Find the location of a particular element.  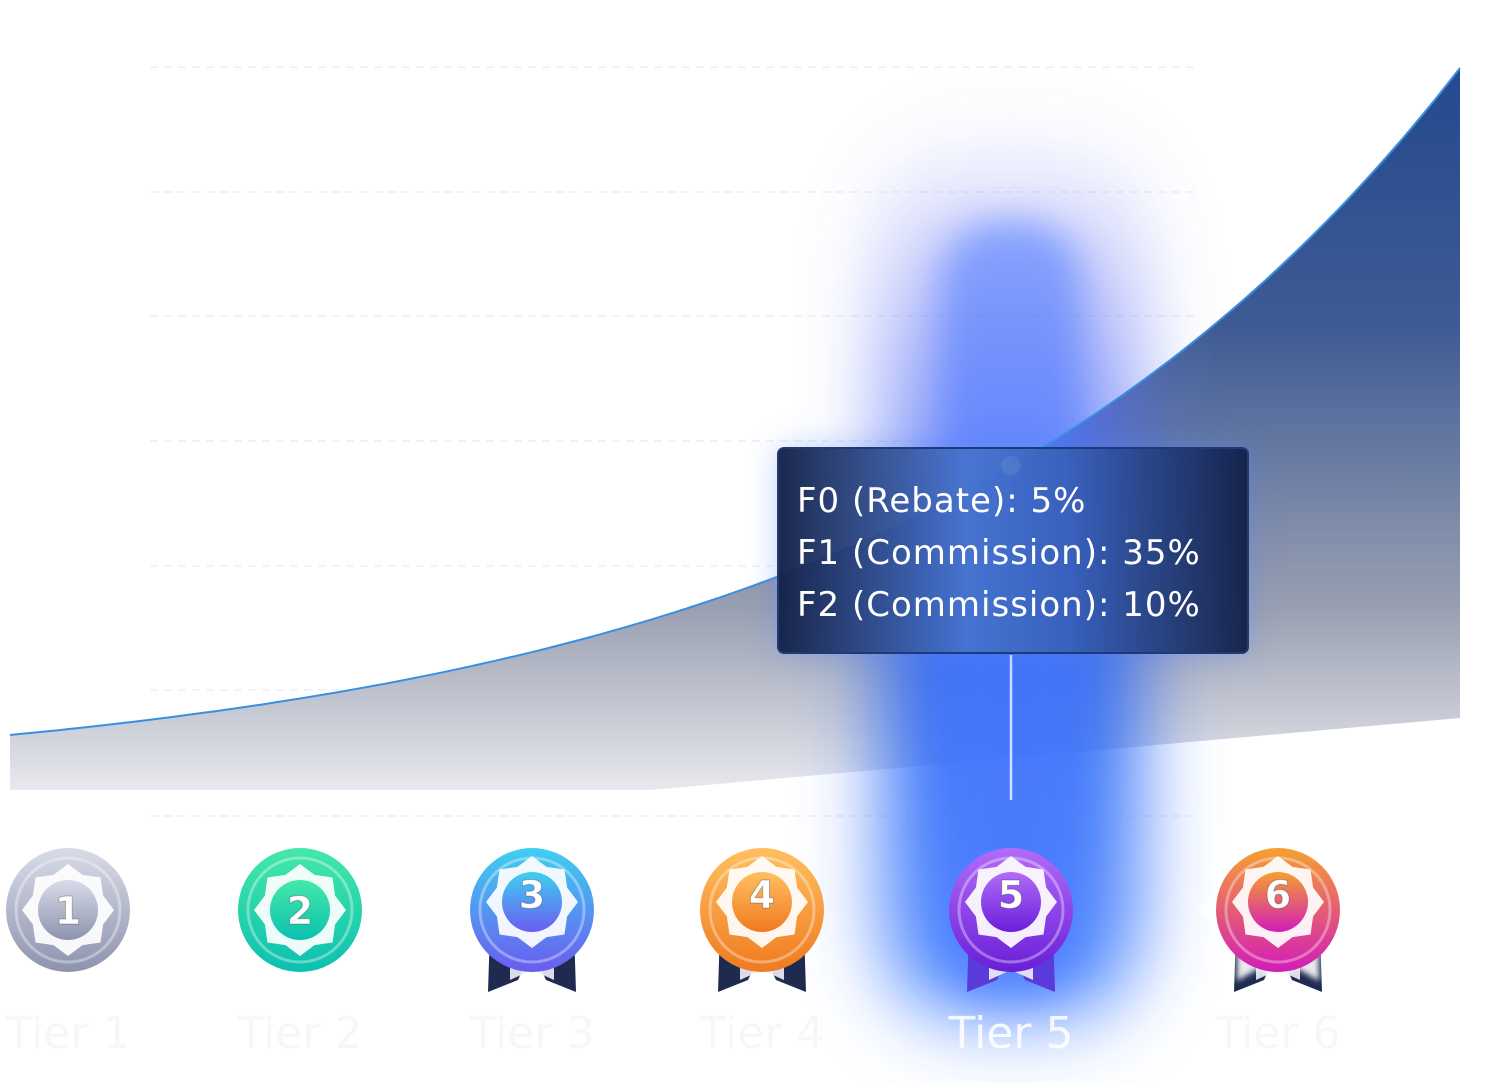

tier-label: Tier 1 is located at coordinates (84, 1033).